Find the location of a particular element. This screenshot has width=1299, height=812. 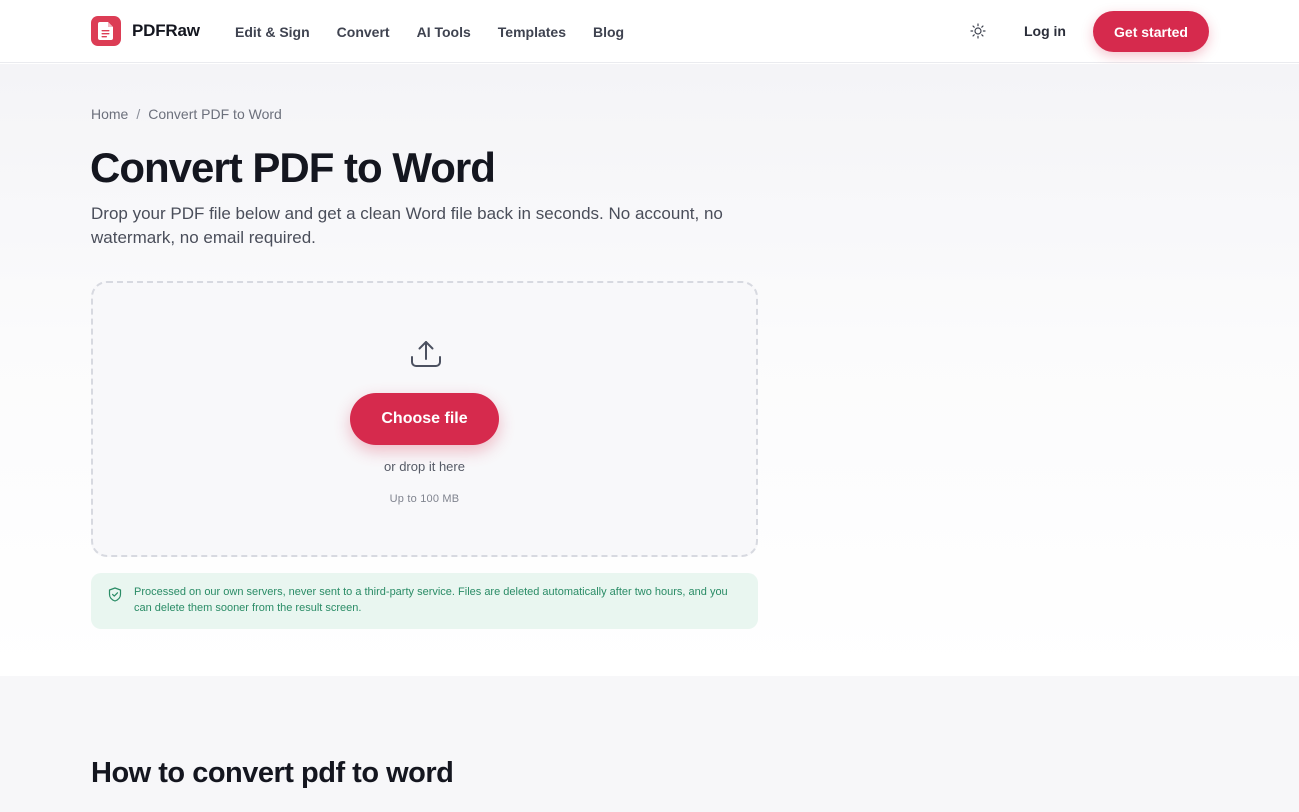

choose-file-button: Choose file is located at coordinates (424, 419).